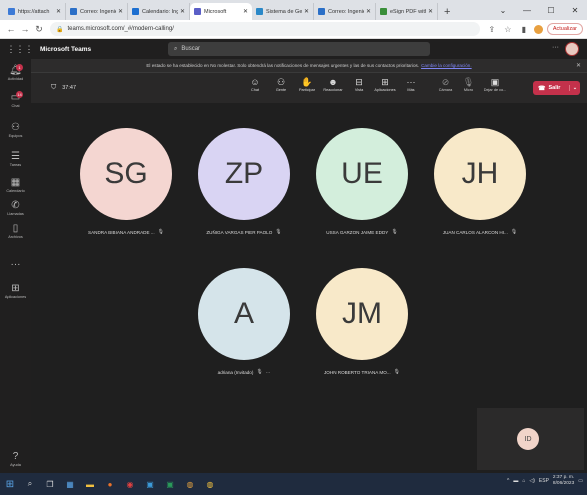  Describe the element at coordinates (551, 10) in the screenshot. I see `maximize-button: ☐` at that location.